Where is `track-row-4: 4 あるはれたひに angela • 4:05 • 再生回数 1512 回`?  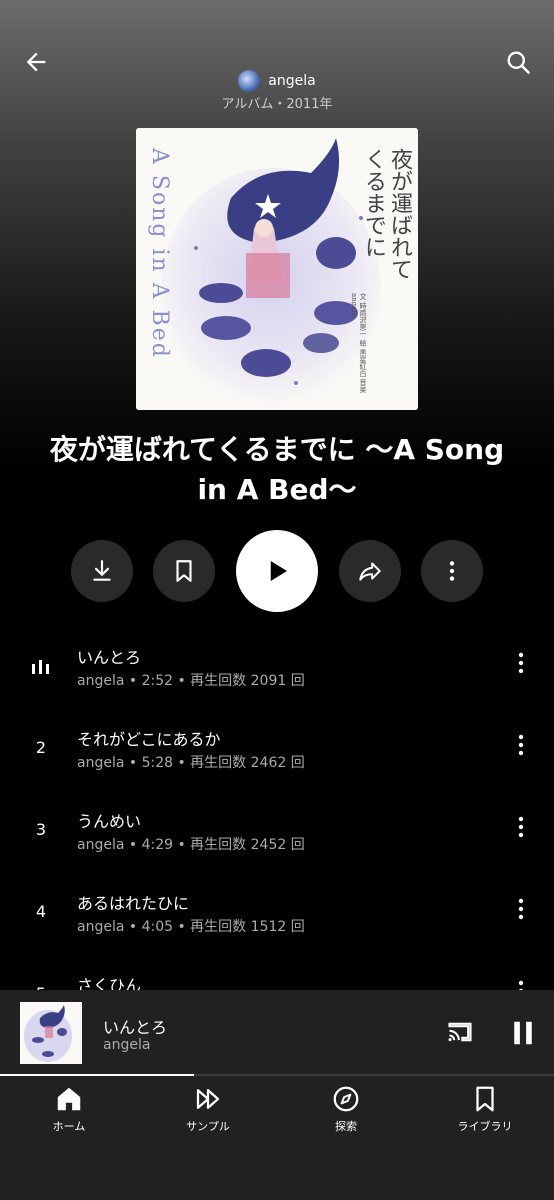 track-row-4: 4 あるはれたひに angela • 4:05 • 再生回数 1512 回 is located at coordinates (277, 921).